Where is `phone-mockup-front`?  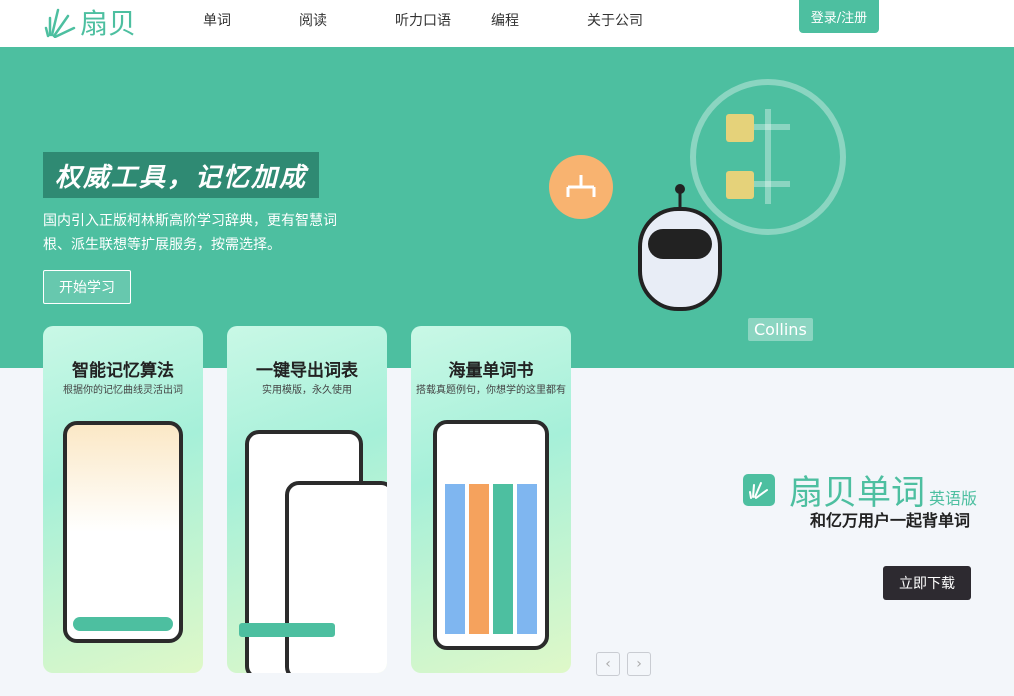 phone-mockup-front is located at coordinates (313, 577).